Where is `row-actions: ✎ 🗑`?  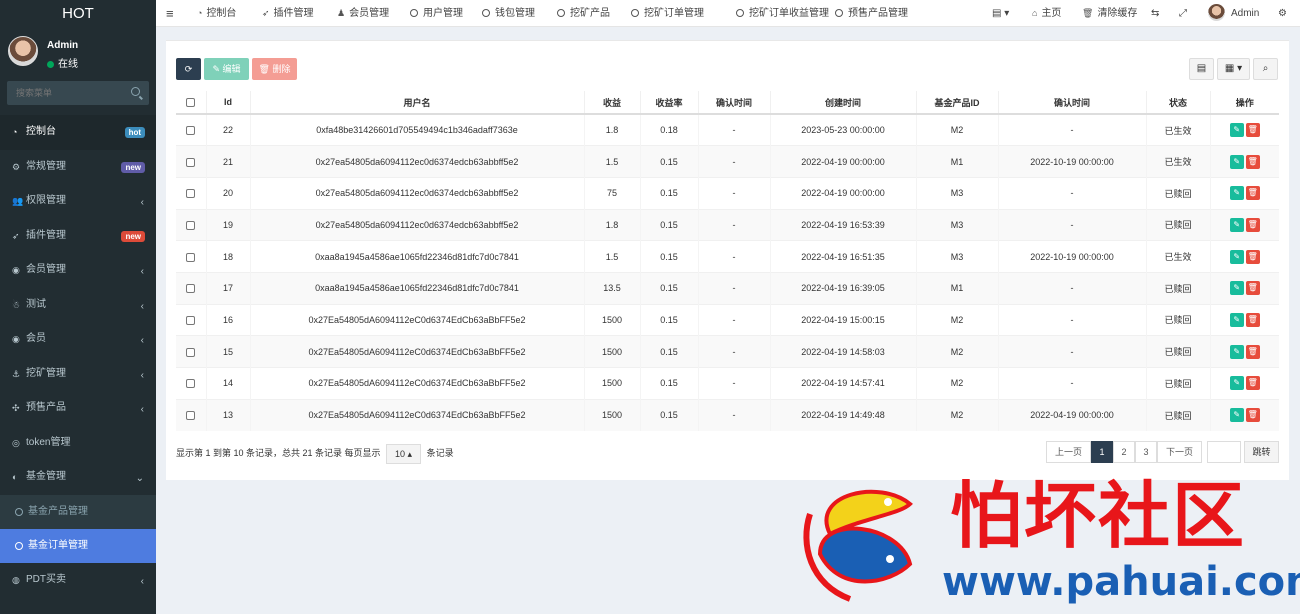 row-actions: ✎ 🗑 is located at coordinates (1244, 319).